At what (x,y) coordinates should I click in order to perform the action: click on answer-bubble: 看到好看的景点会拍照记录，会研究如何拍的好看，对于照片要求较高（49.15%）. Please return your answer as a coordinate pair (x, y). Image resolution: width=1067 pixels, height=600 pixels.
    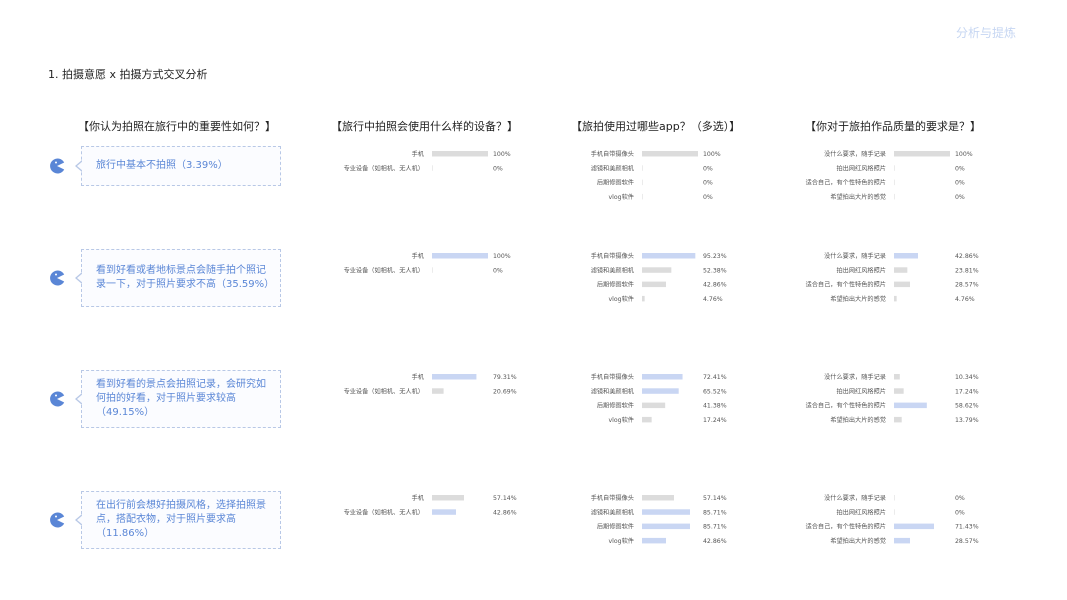
    Looking at the image, I should click on (178, 399).